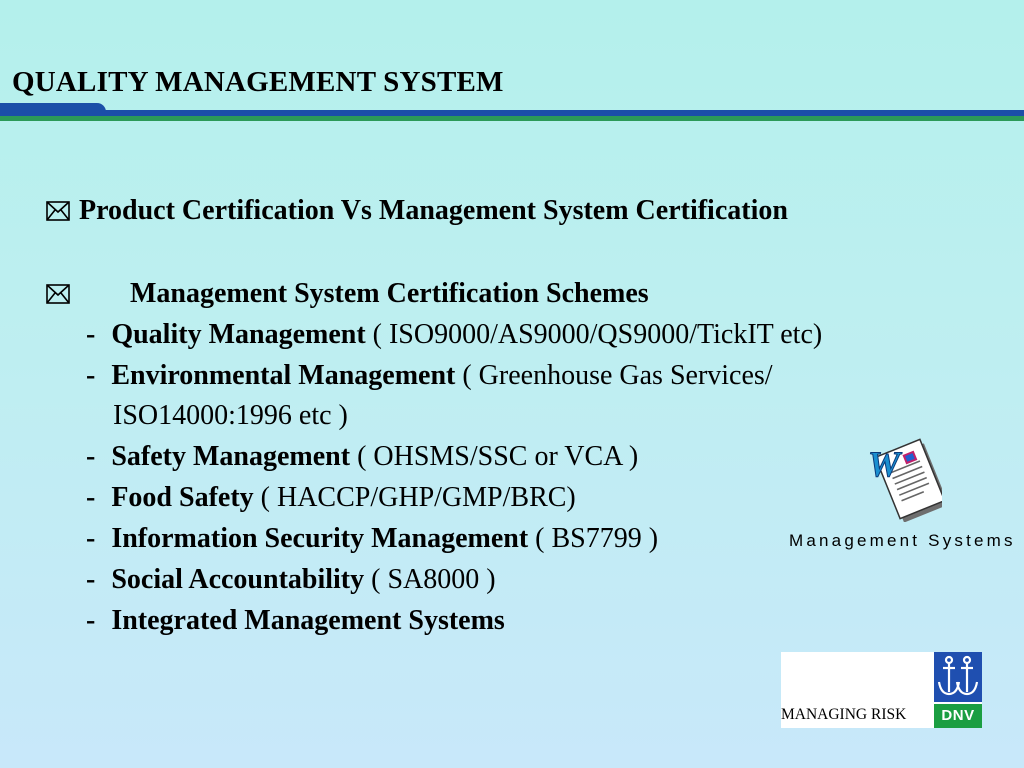 This screenshot has height=768, width=1024. What do you see at coordinates (907, 477) in the screenshot?
I see `word-document-icon: W` at bounding box center [907, 477].